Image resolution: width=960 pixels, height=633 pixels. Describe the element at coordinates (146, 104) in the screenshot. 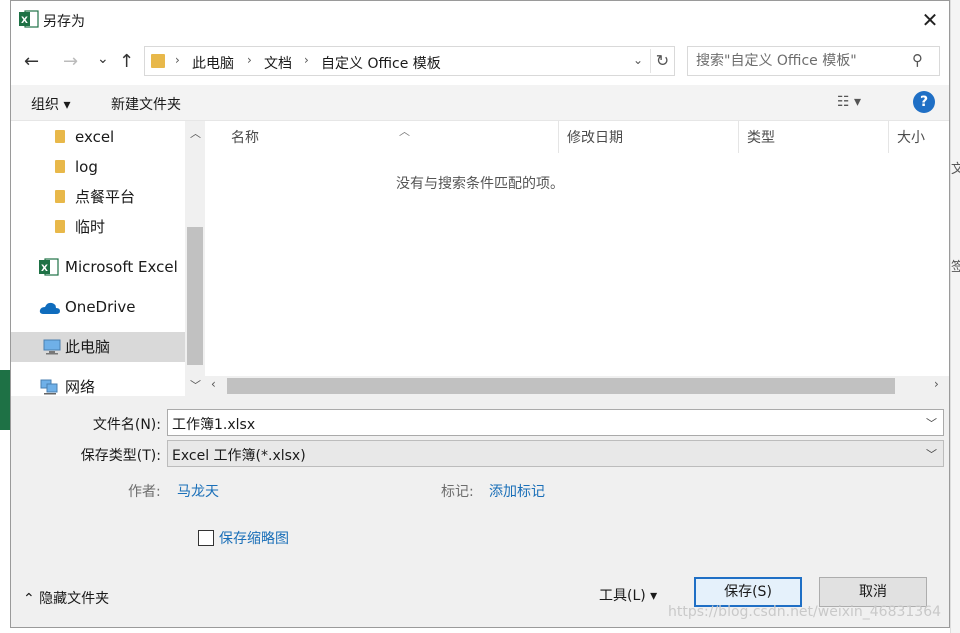

I see `new-folder-button: 新建文件夹` at that location.